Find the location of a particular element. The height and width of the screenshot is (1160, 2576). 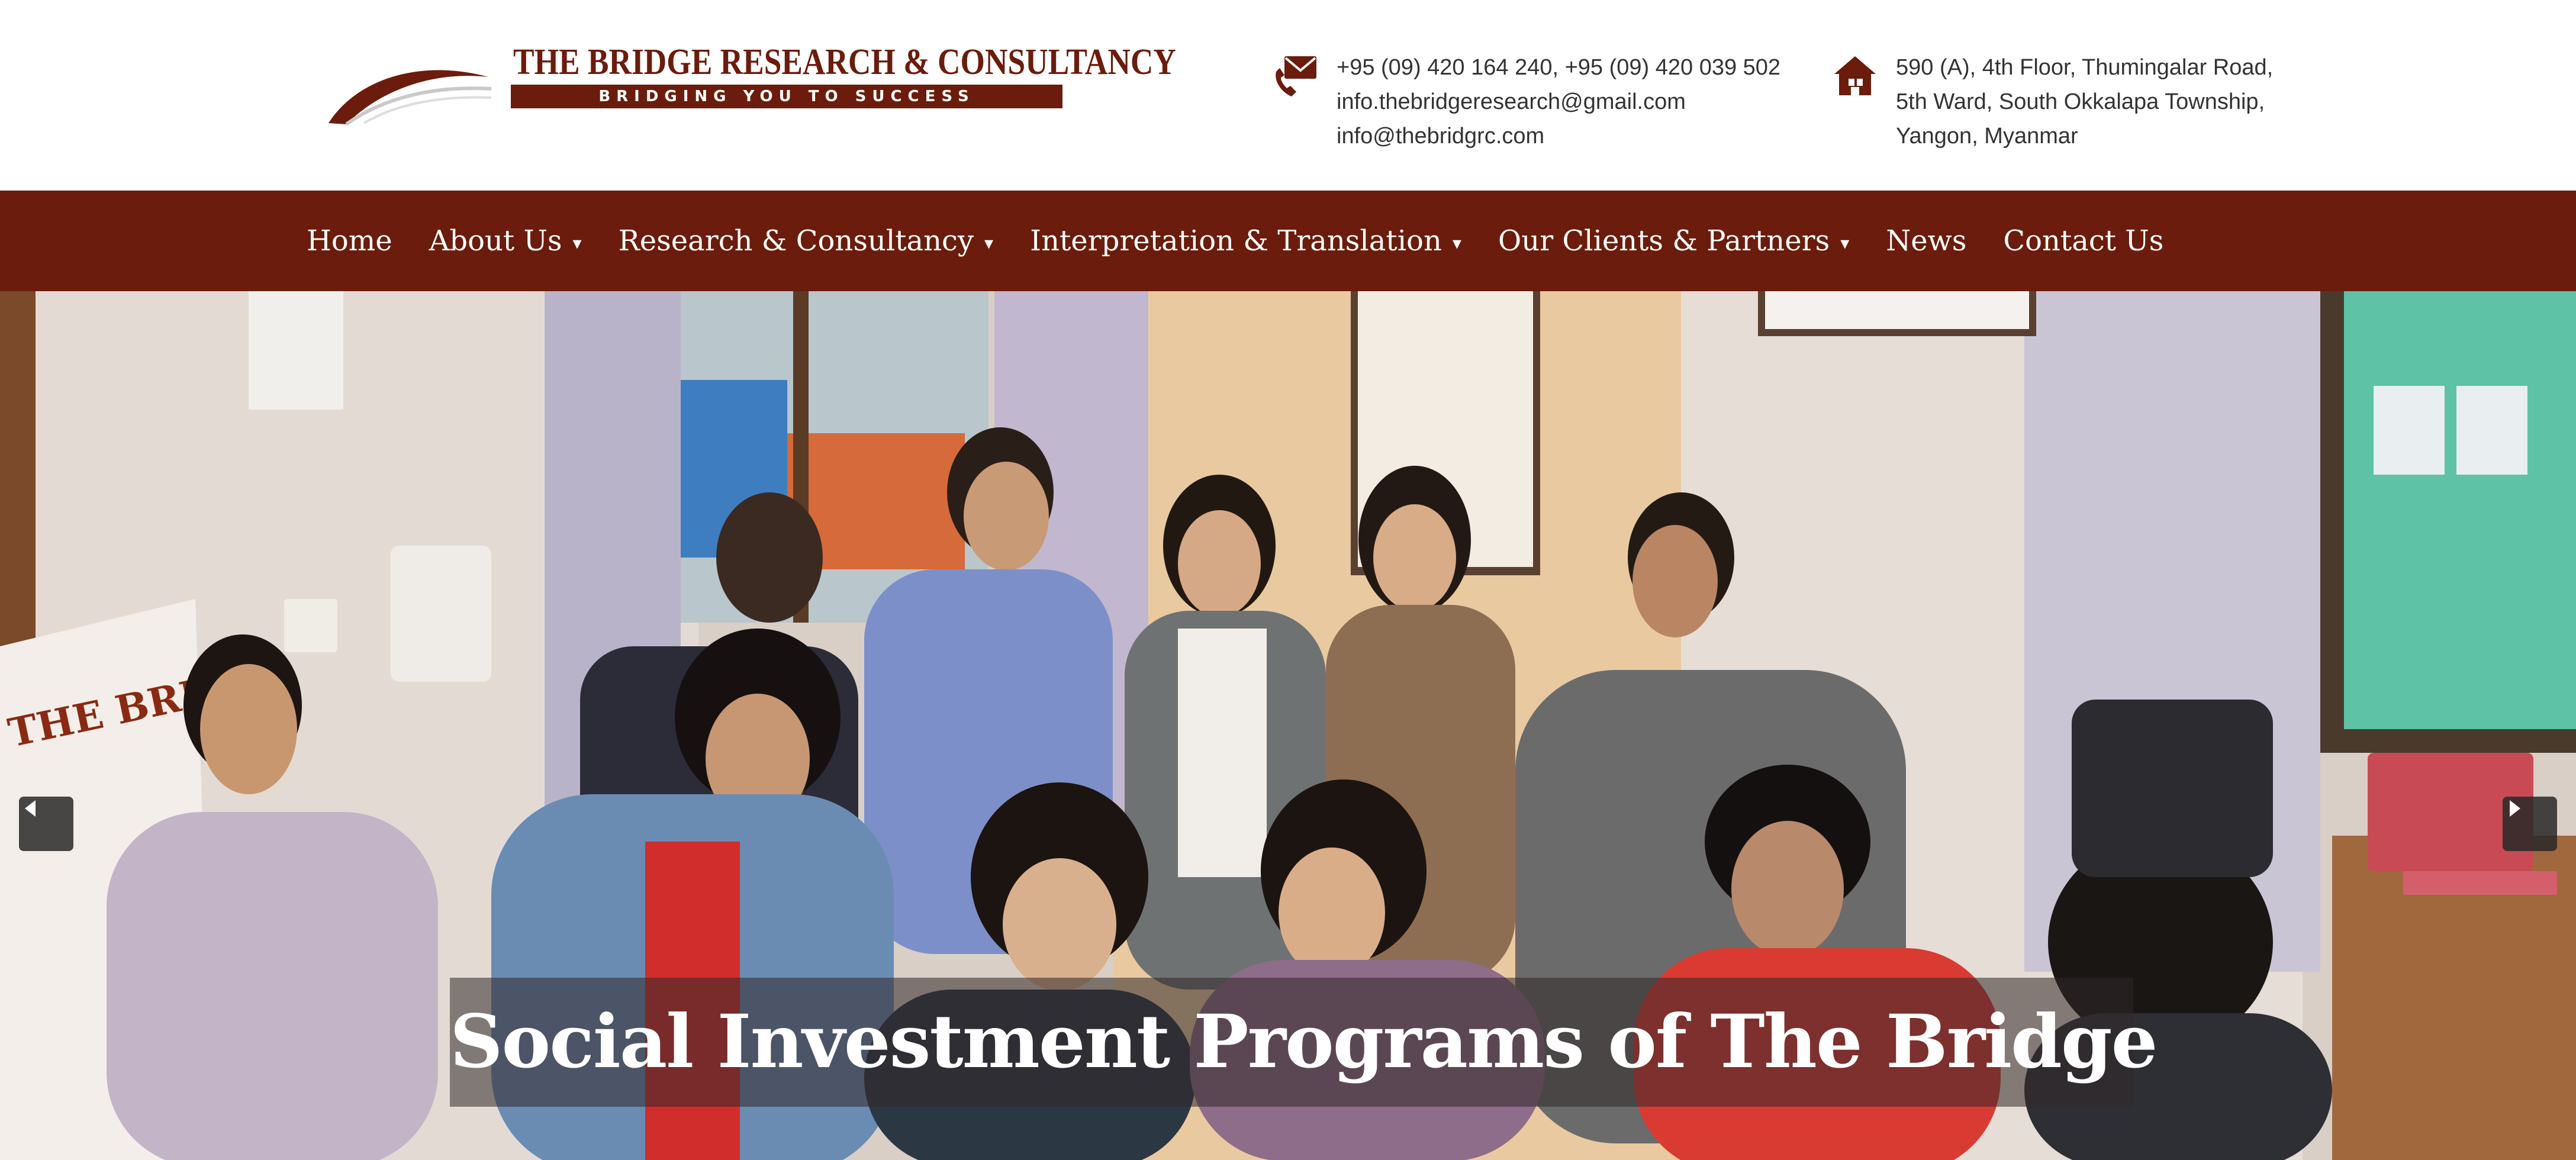

nav-item-label: Interpretation & Translation is located at coordinates (1236, 240).